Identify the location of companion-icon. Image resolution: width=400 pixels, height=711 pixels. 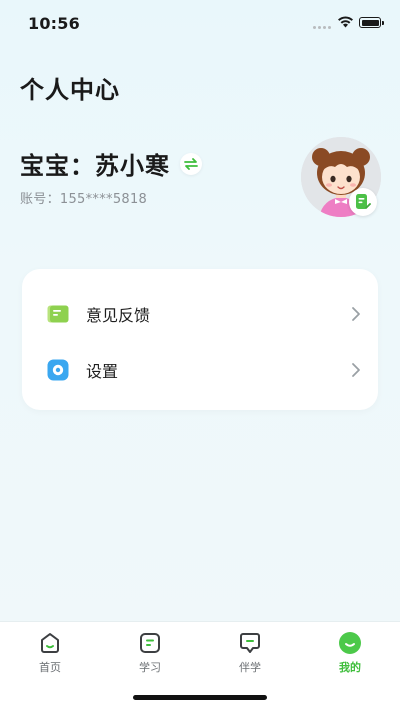
(250, 643).